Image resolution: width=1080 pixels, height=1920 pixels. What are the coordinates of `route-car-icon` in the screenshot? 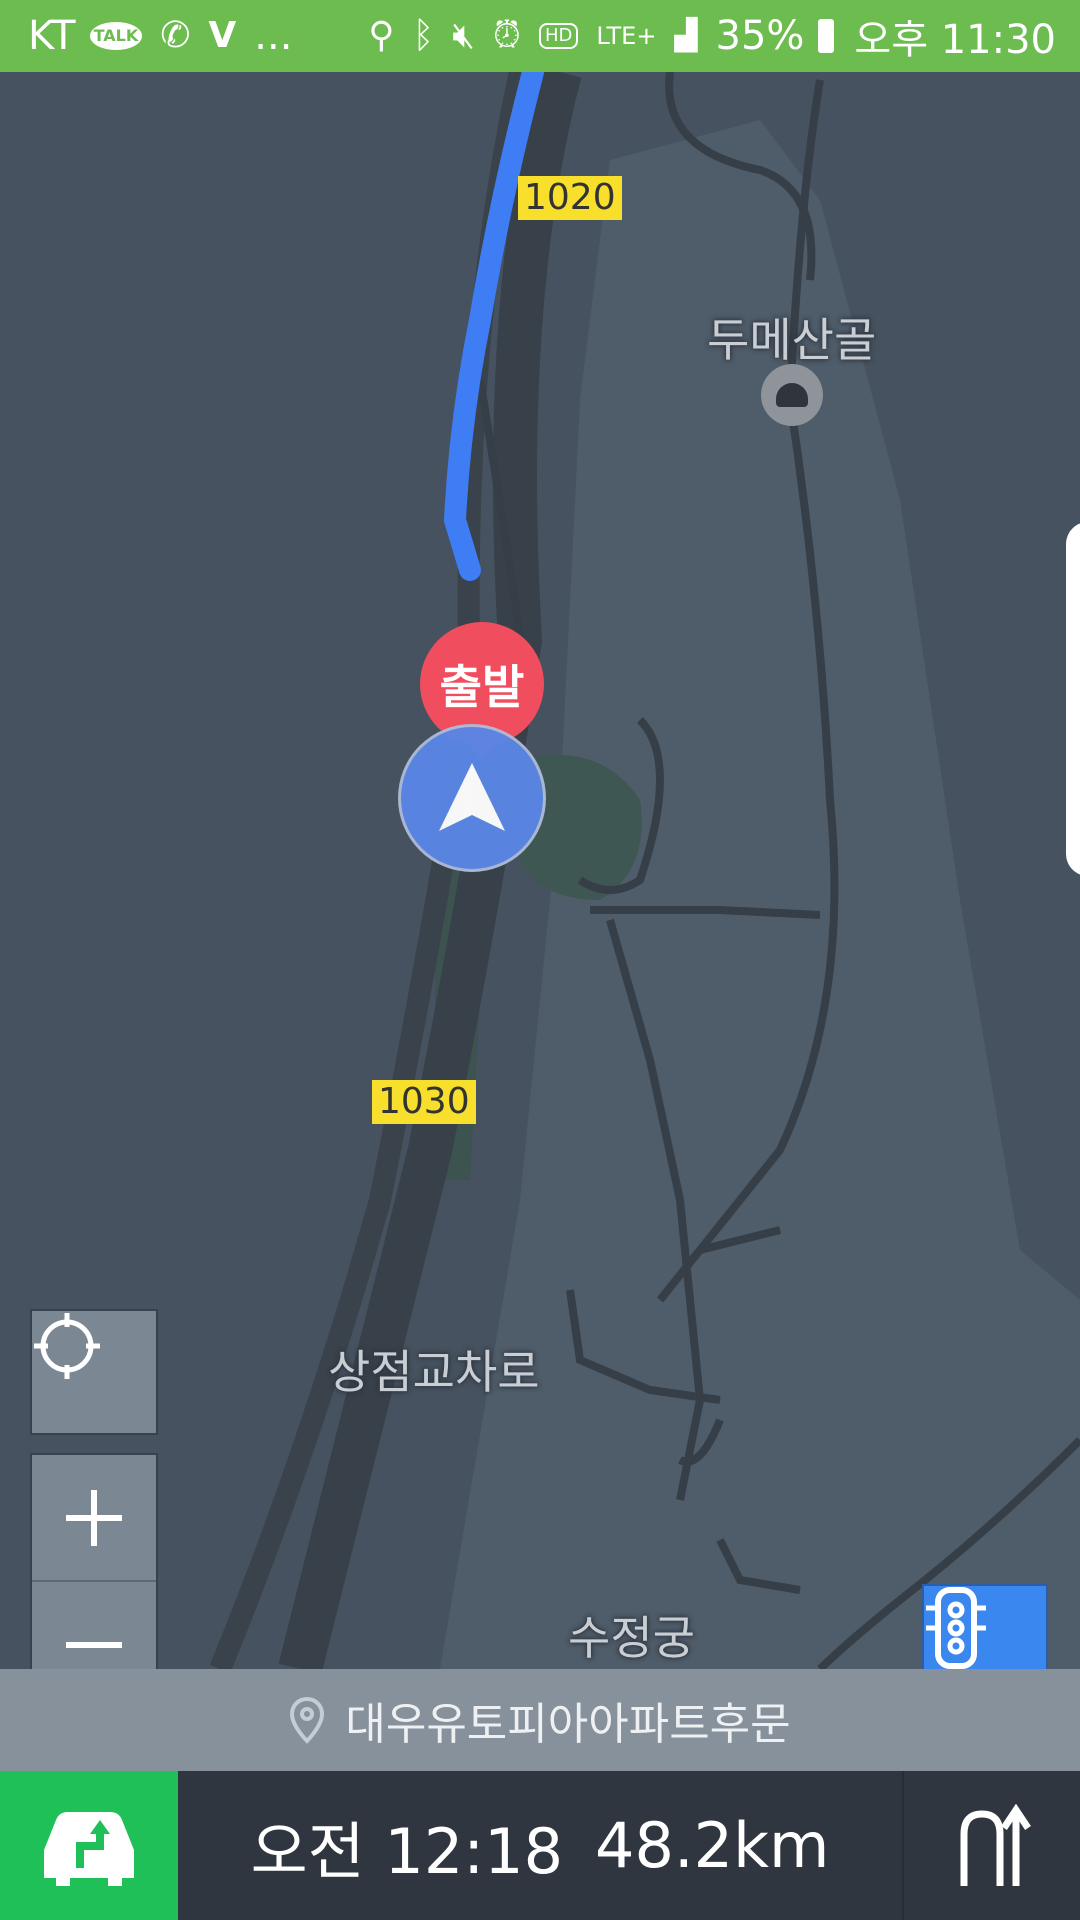 It's located at (89, 1848).